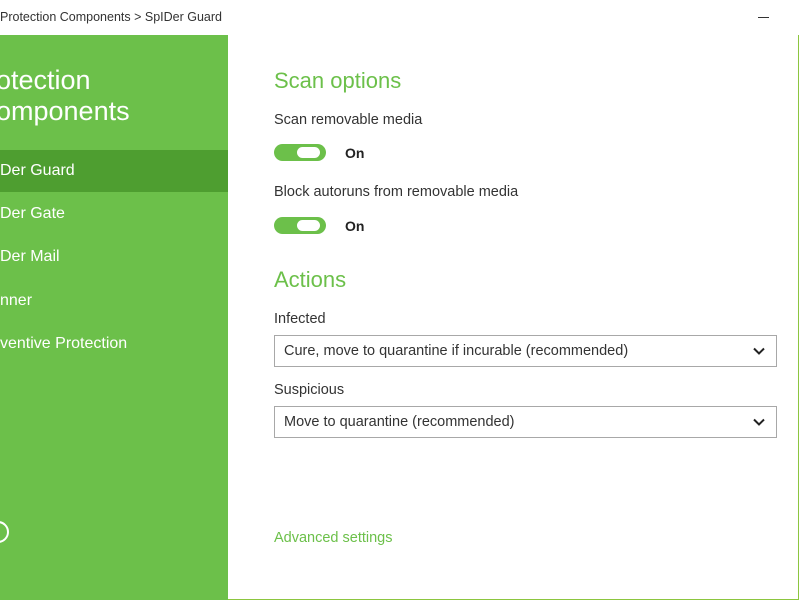  I want to click on actions-title: Actions, so click(310, 279).